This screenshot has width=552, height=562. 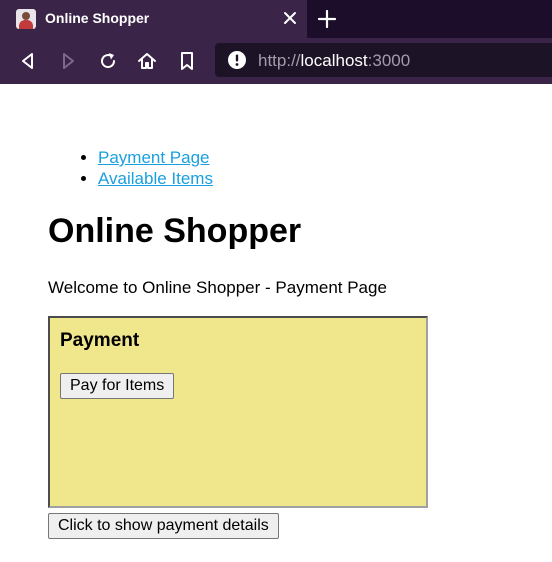 I want to click on welcome-text: Welcome to Online Shopper - Payment Page, so click(x=217, y=287).